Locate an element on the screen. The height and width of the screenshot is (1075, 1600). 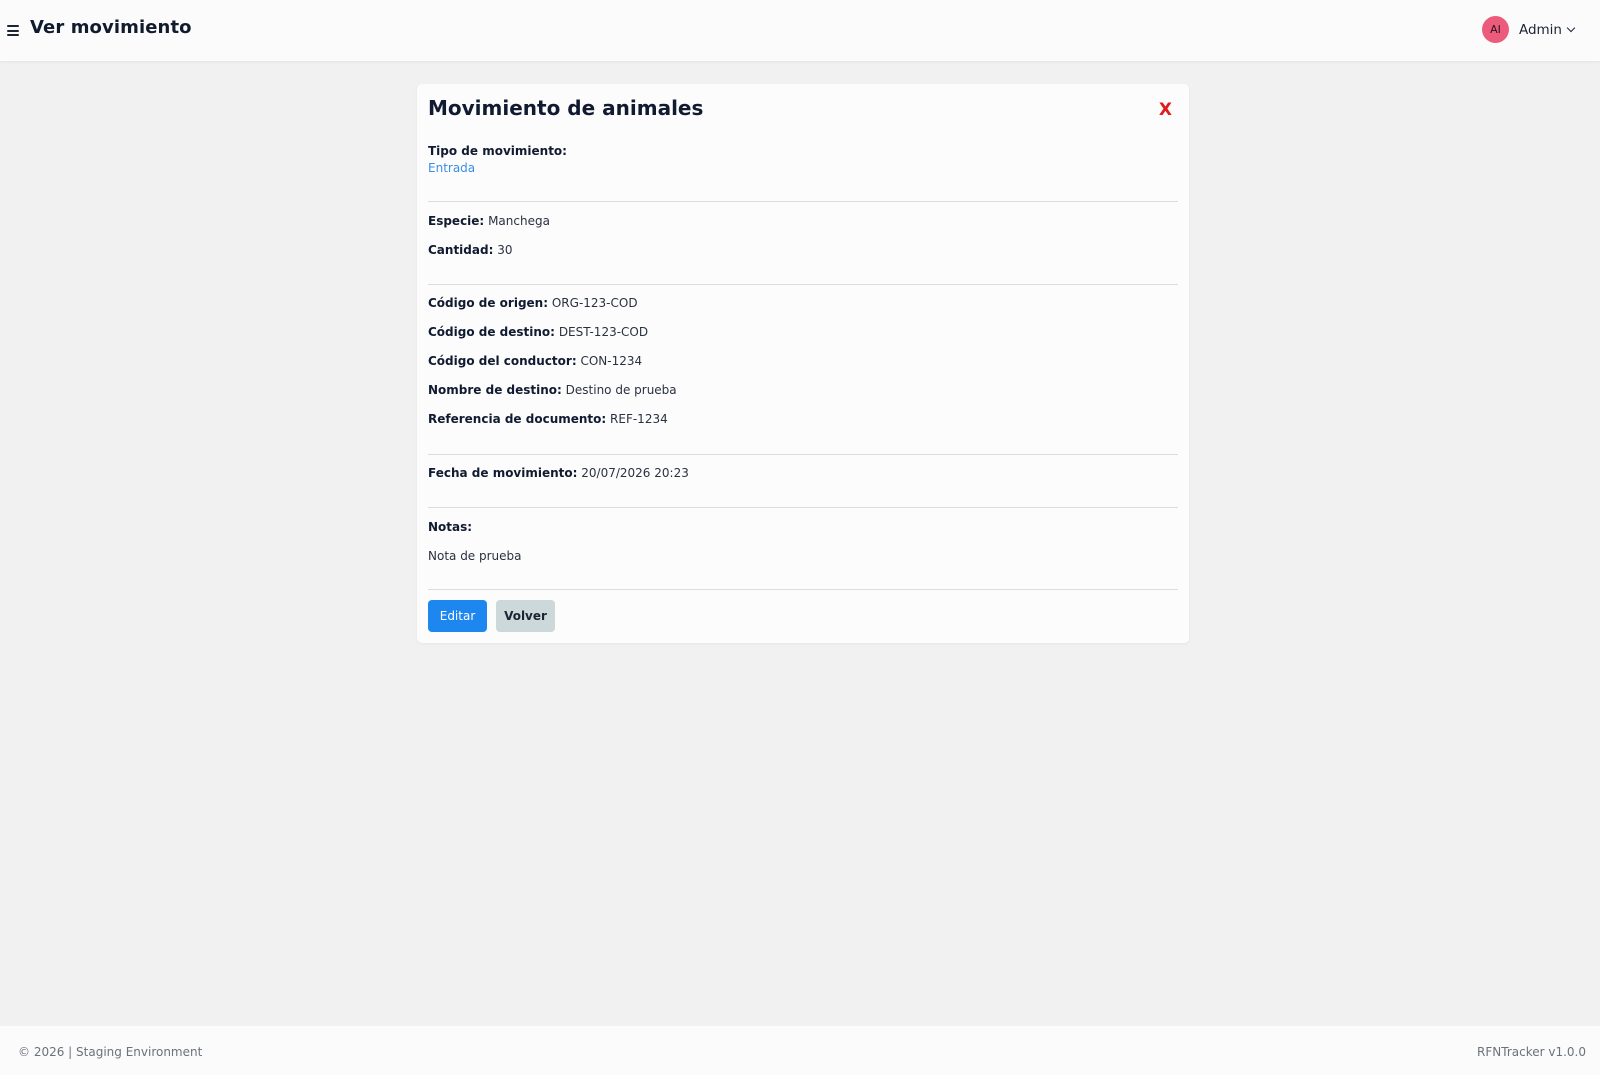
cantidad-row: Cantidad: 30 is located at coordinates (470, 250).